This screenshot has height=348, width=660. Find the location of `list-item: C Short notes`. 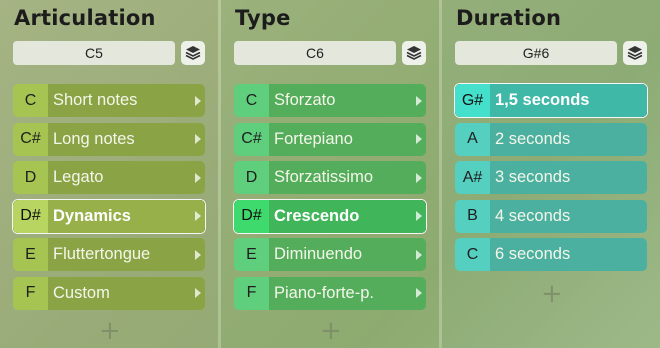

list-item: C Short notes is located at coordinates (109, 100).